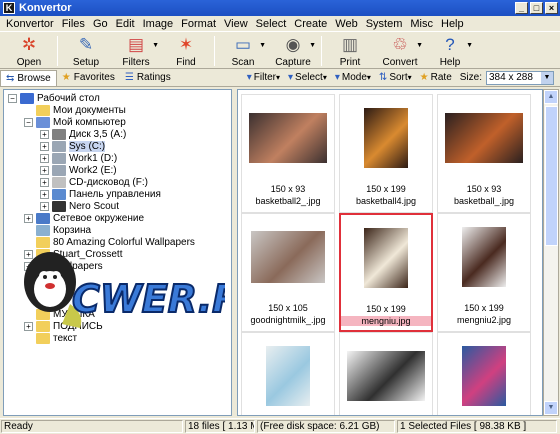 This screenshot has height=434, width=560. Describe the element at coordinates (293, 44) in the screenshot. I see `camera-icon: ◉` at that location.